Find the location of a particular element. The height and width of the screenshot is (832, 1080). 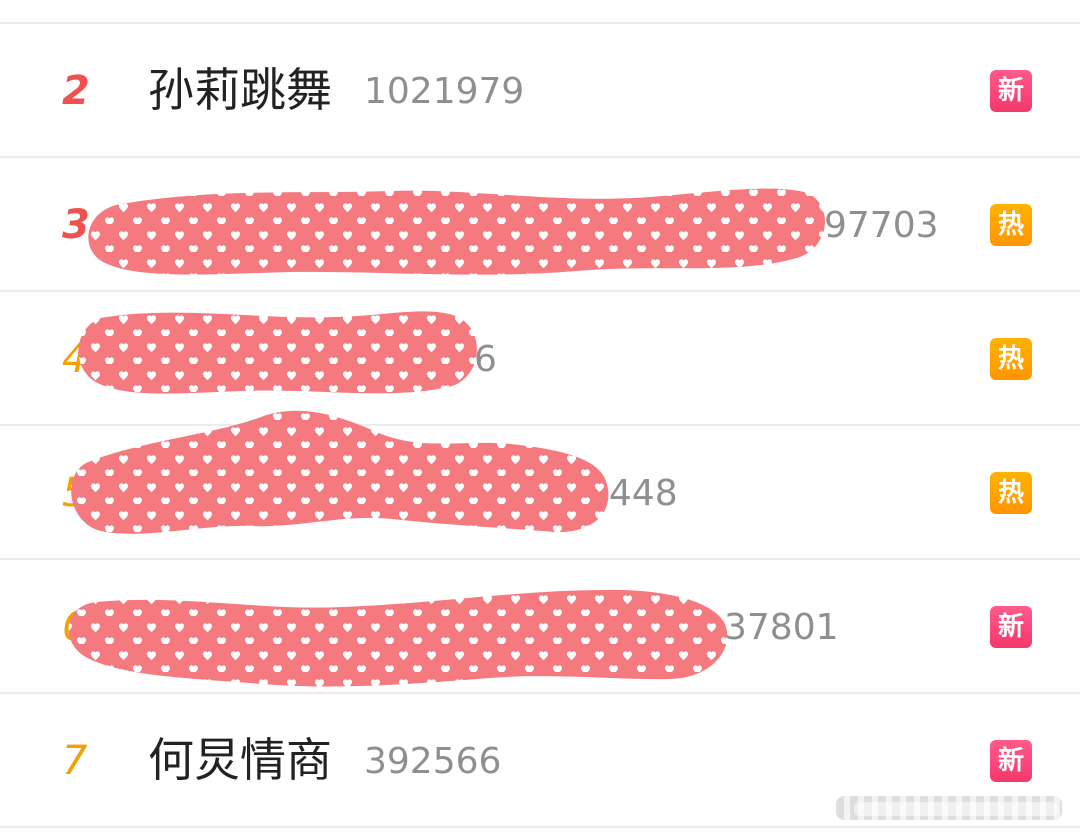

rank-number: 4 is located at coordinates (75, 359).